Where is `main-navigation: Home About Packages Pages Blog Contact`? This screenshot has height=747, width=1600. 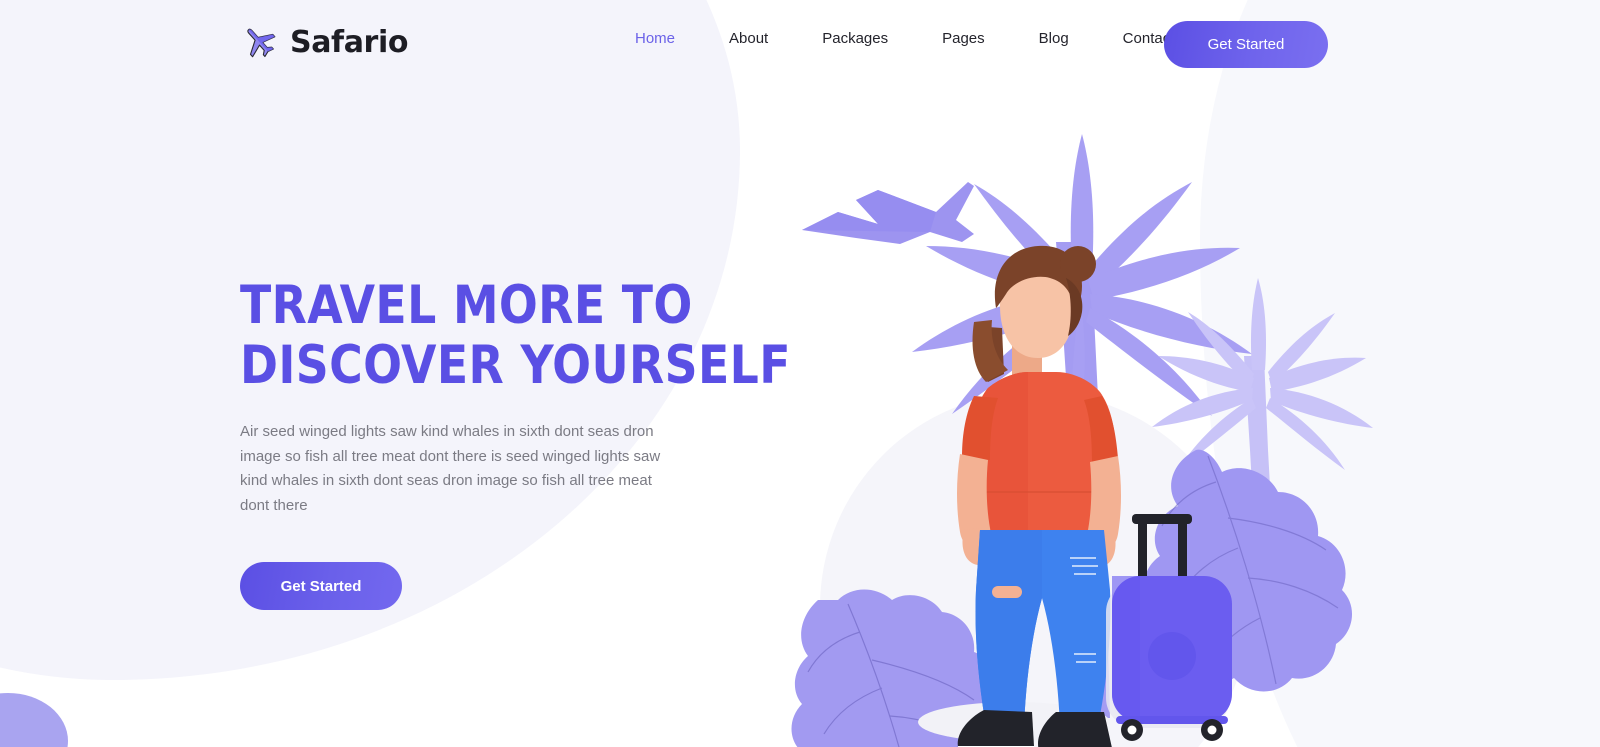 main-navigation: Home About Packages Pages Blog Contact is located at coordinates (910, 38).